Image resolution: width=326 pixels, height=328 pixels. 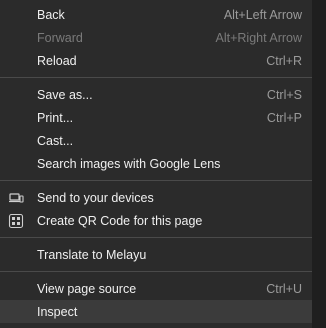 I want to click on menu-item-label: Reload, so click(x=57, y=60).